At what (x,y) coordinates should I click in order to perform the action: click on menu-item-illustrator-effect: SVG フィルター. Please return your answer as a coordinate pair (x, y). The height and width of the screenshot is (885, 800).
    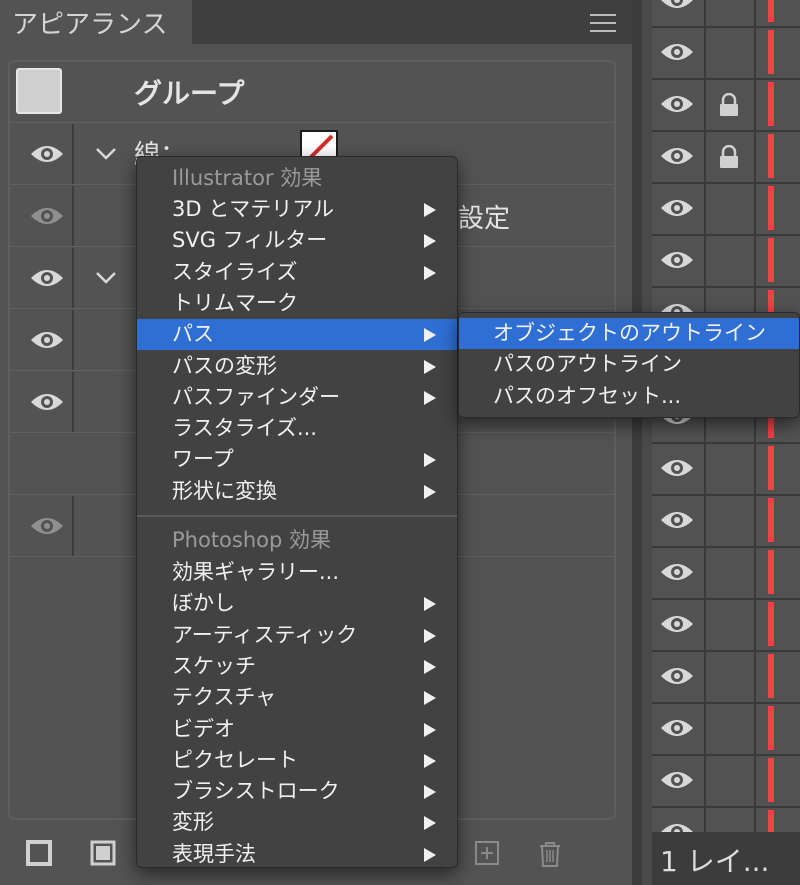
    Looking at the image, I should click on (297, 240).